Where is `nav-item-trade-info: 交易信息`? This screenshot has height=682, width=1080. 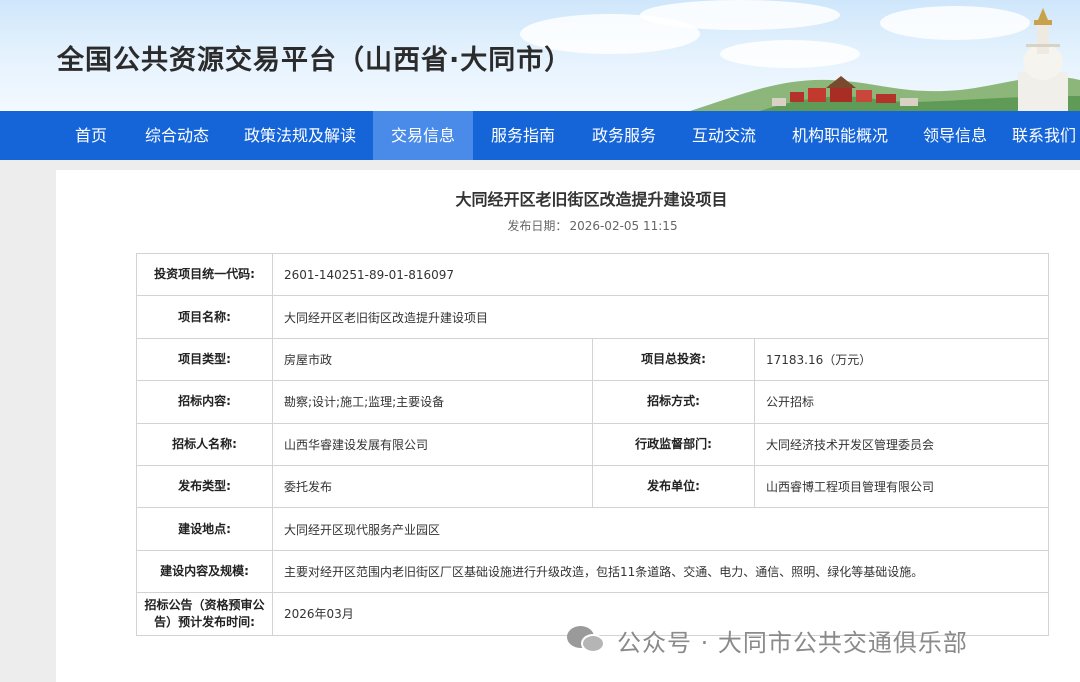 nav-item-trade-info: 交易信息 is located at coordinates (423, 135).